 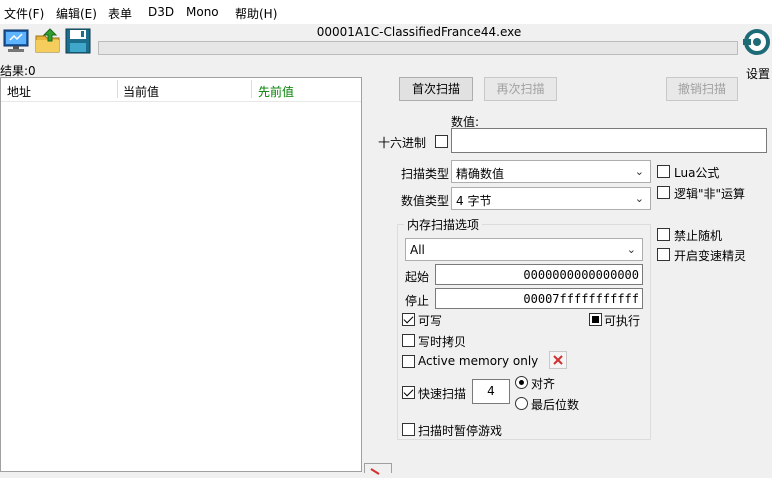 I want to click on speedhack-label: 开启变速精灵, so click(x=710, y=255).